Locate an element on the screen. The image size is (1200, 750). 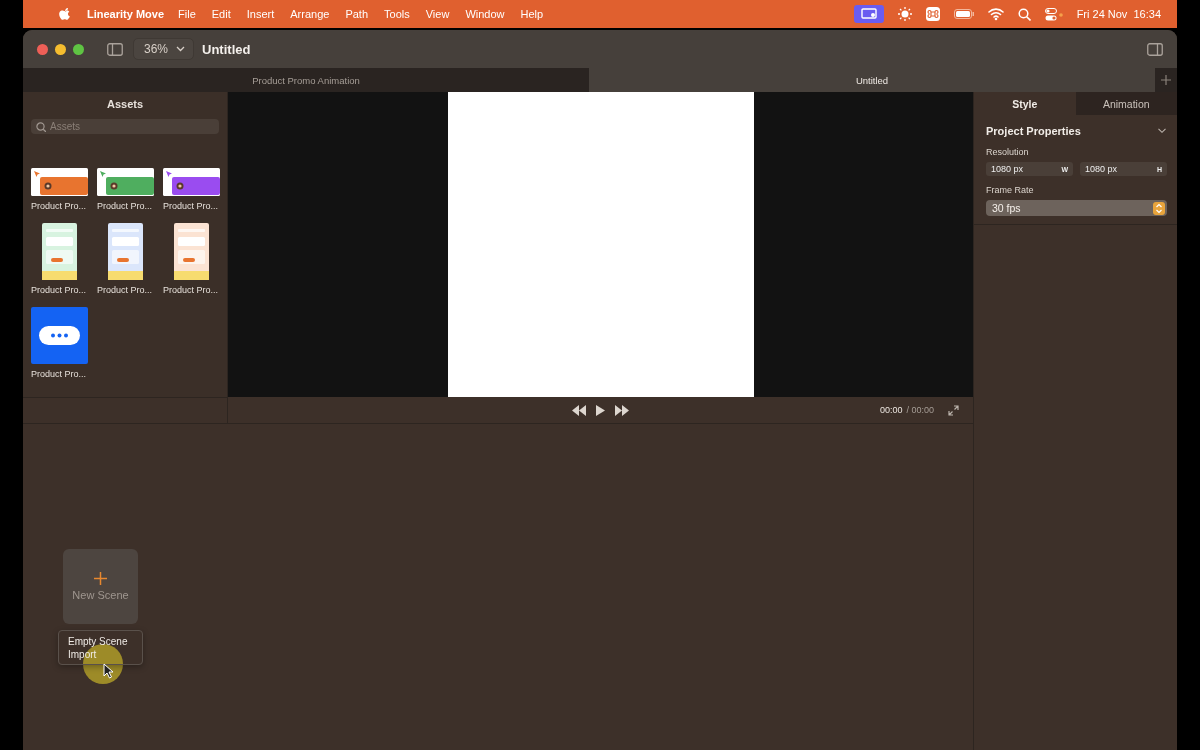
menu-item: Insert is located at coordinates (260, 14).